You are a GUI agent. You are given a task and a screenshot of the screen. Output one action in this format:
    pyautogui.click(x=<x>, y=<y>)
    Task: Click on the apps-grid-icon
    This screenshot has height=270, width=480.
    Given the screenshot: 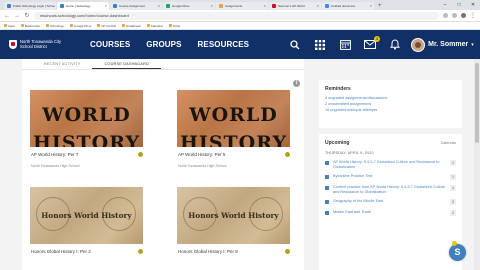 What is the action you would take?
    pyautogui.click(x=320, y=45)
    